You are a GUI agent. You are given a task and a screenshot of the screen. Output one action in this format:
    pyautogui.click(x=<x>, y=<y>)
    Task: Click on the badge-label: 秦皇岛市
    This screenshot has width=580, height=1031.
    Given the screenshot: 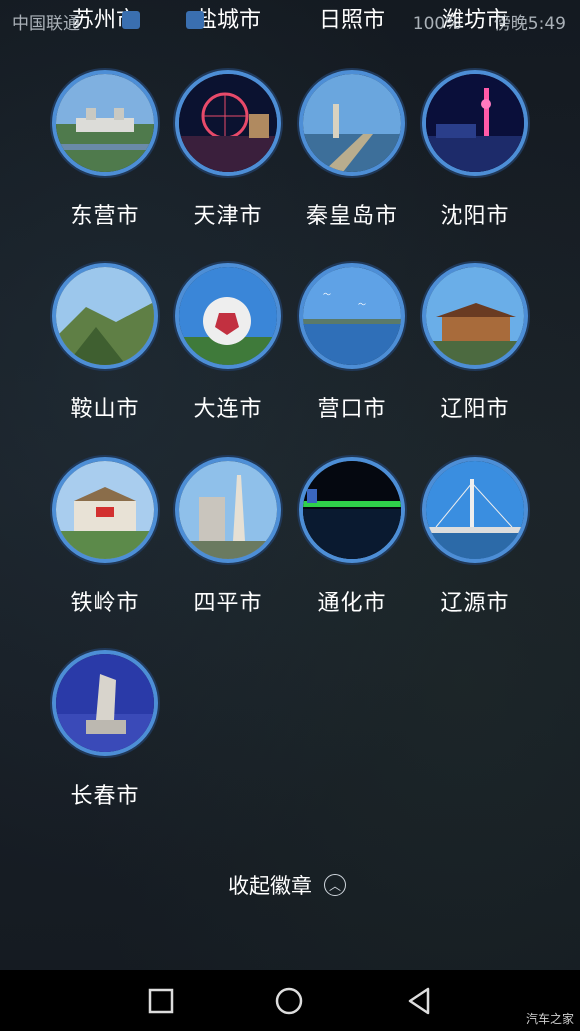 What is the action you would take?
    pyautogui.click(x=351, y=216)
    